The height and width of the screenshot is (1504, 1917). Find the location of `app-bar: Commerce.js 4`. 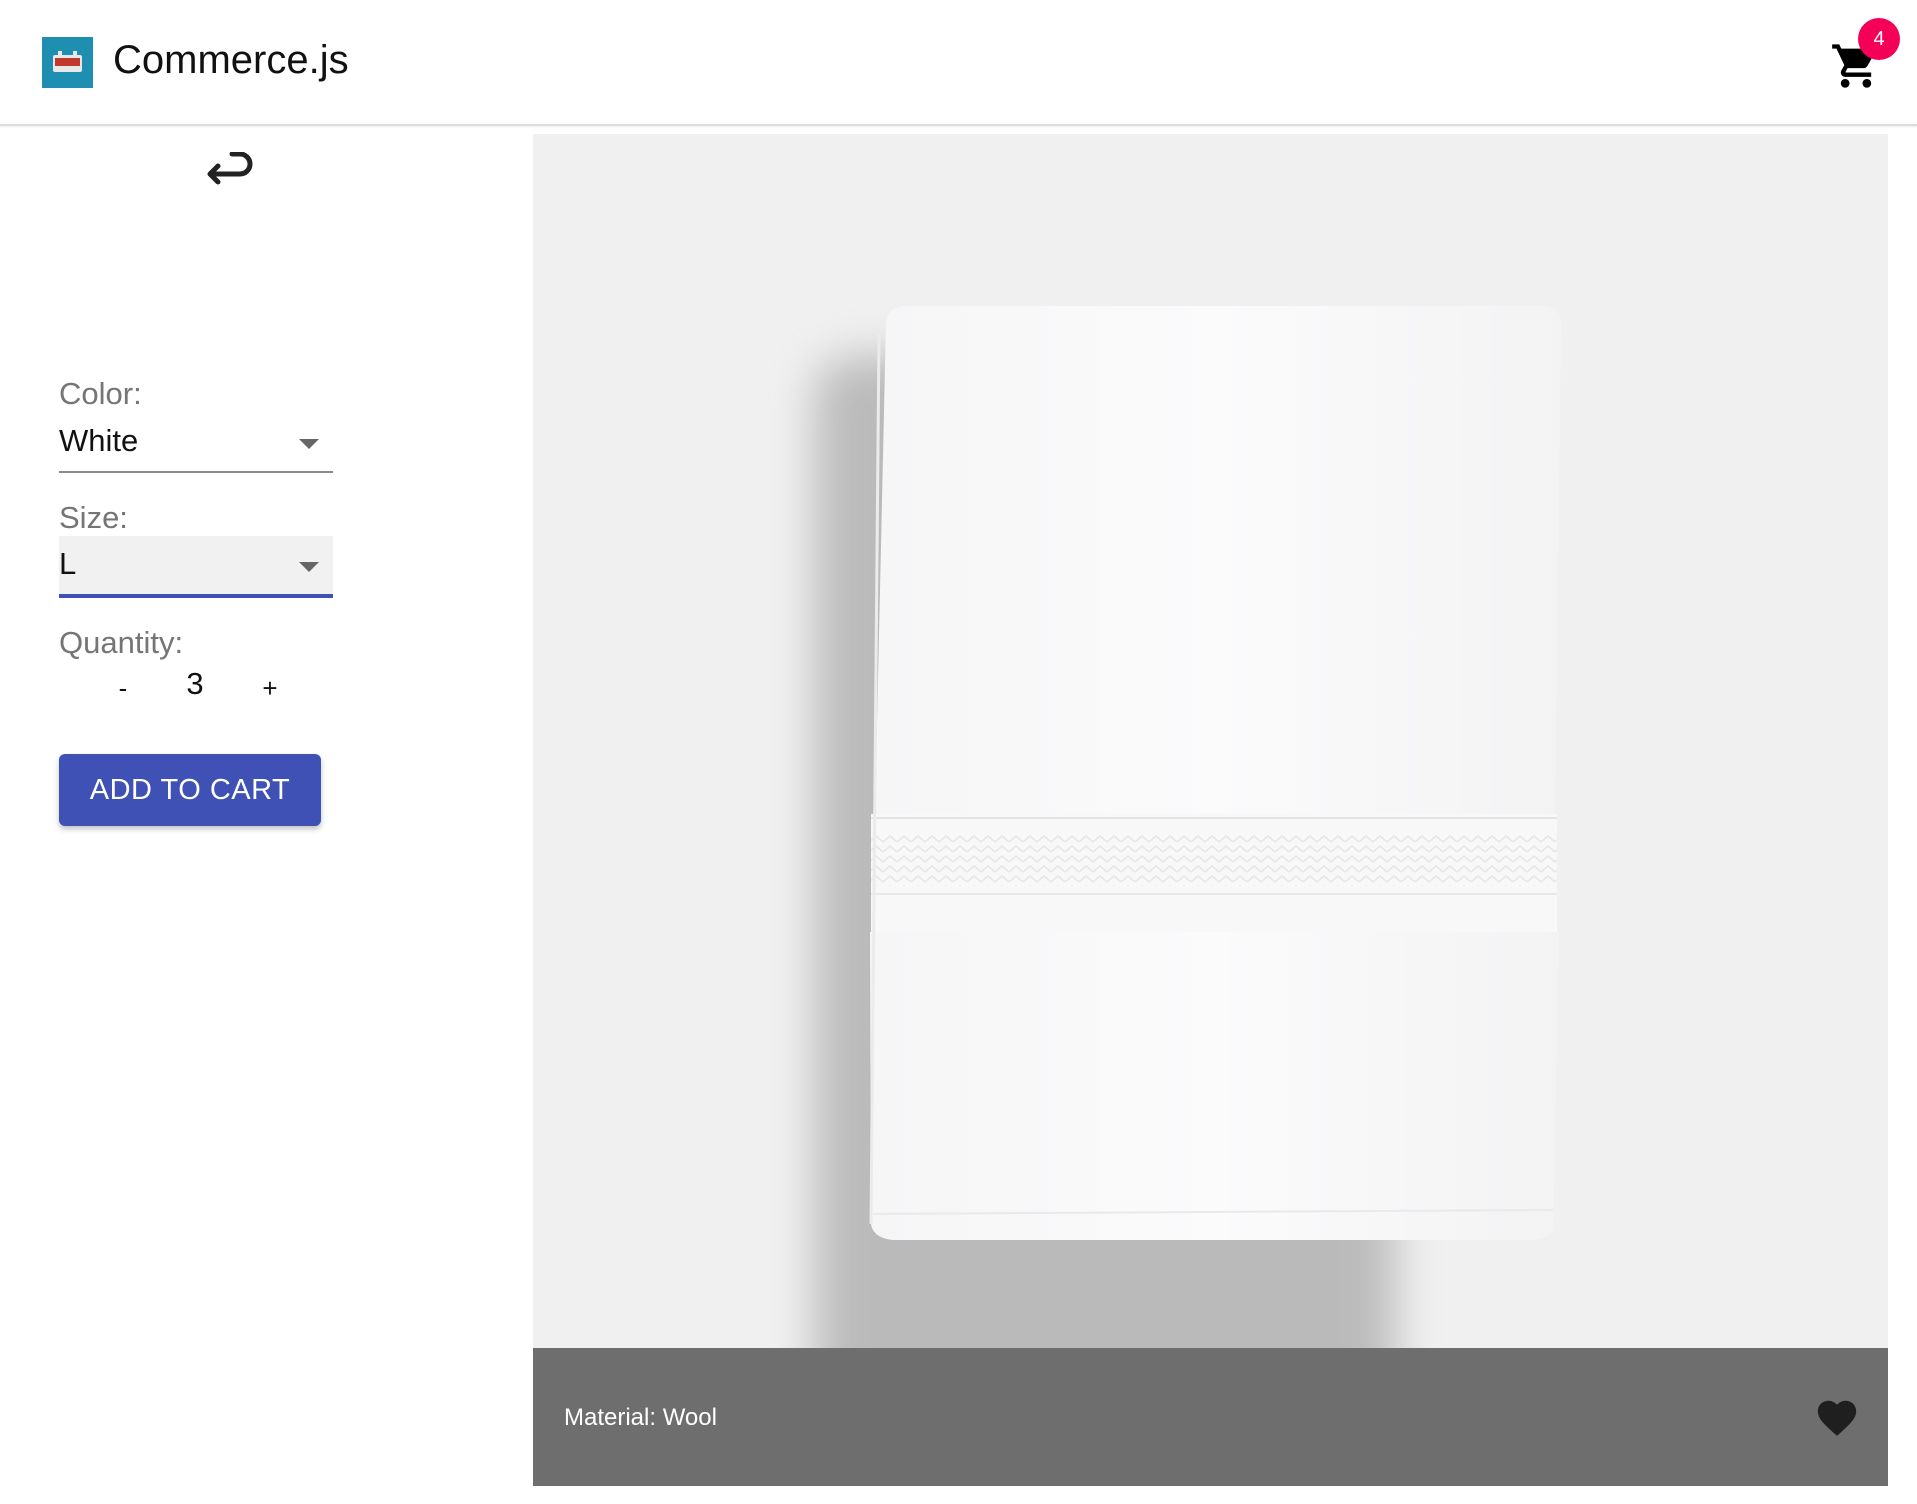

app-bar: Commerce.js 4 is located at coordinates (958, 63).